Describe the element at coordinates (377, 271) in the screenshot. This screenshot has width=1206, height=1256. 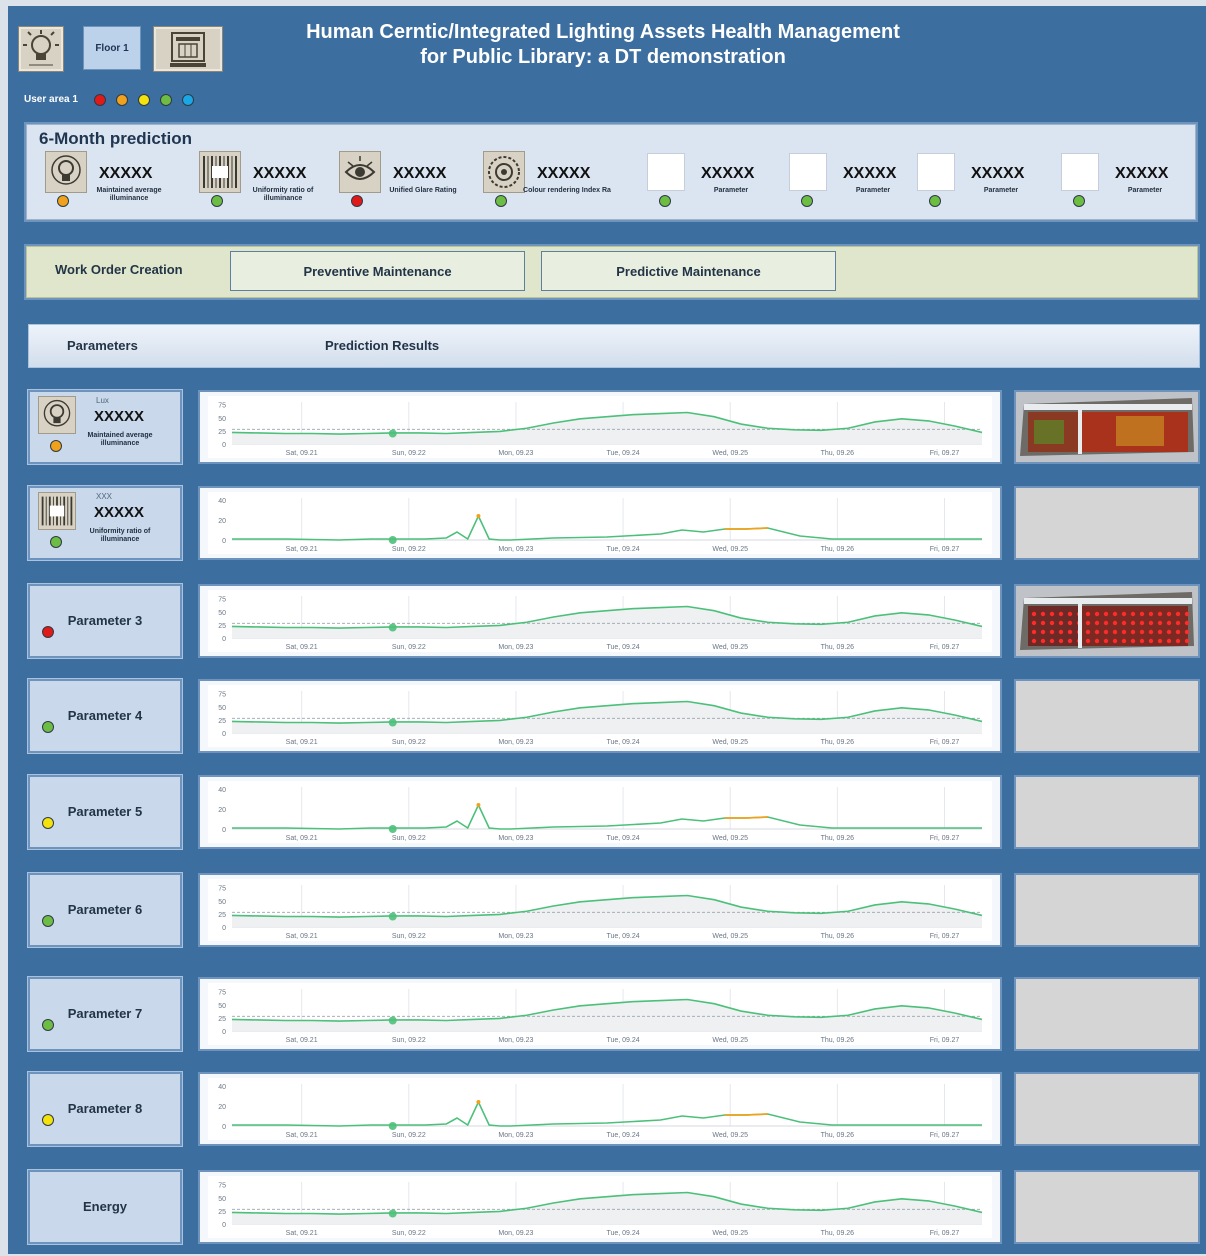
I see `preventive-maintenance-button: Preventive Maintenance` at that location.